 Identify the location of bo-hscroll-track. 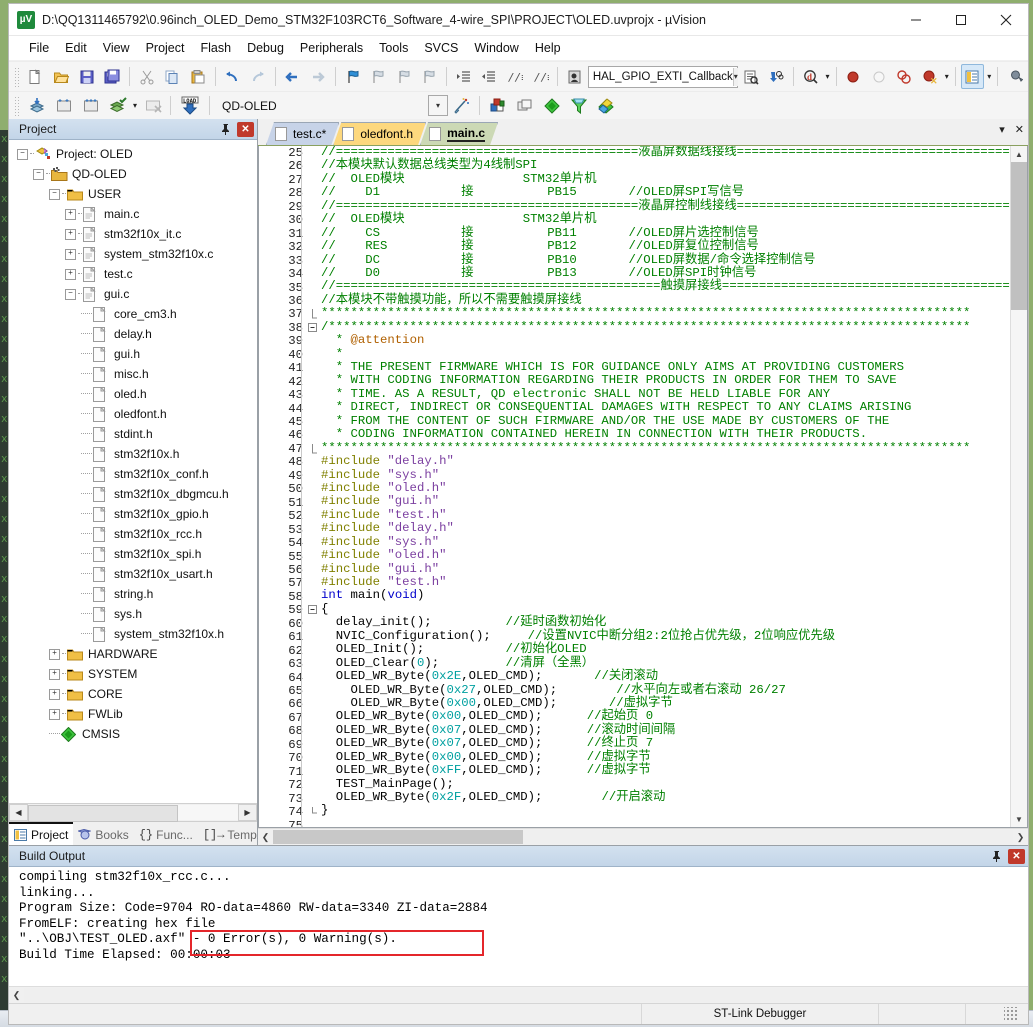
(526, 995).